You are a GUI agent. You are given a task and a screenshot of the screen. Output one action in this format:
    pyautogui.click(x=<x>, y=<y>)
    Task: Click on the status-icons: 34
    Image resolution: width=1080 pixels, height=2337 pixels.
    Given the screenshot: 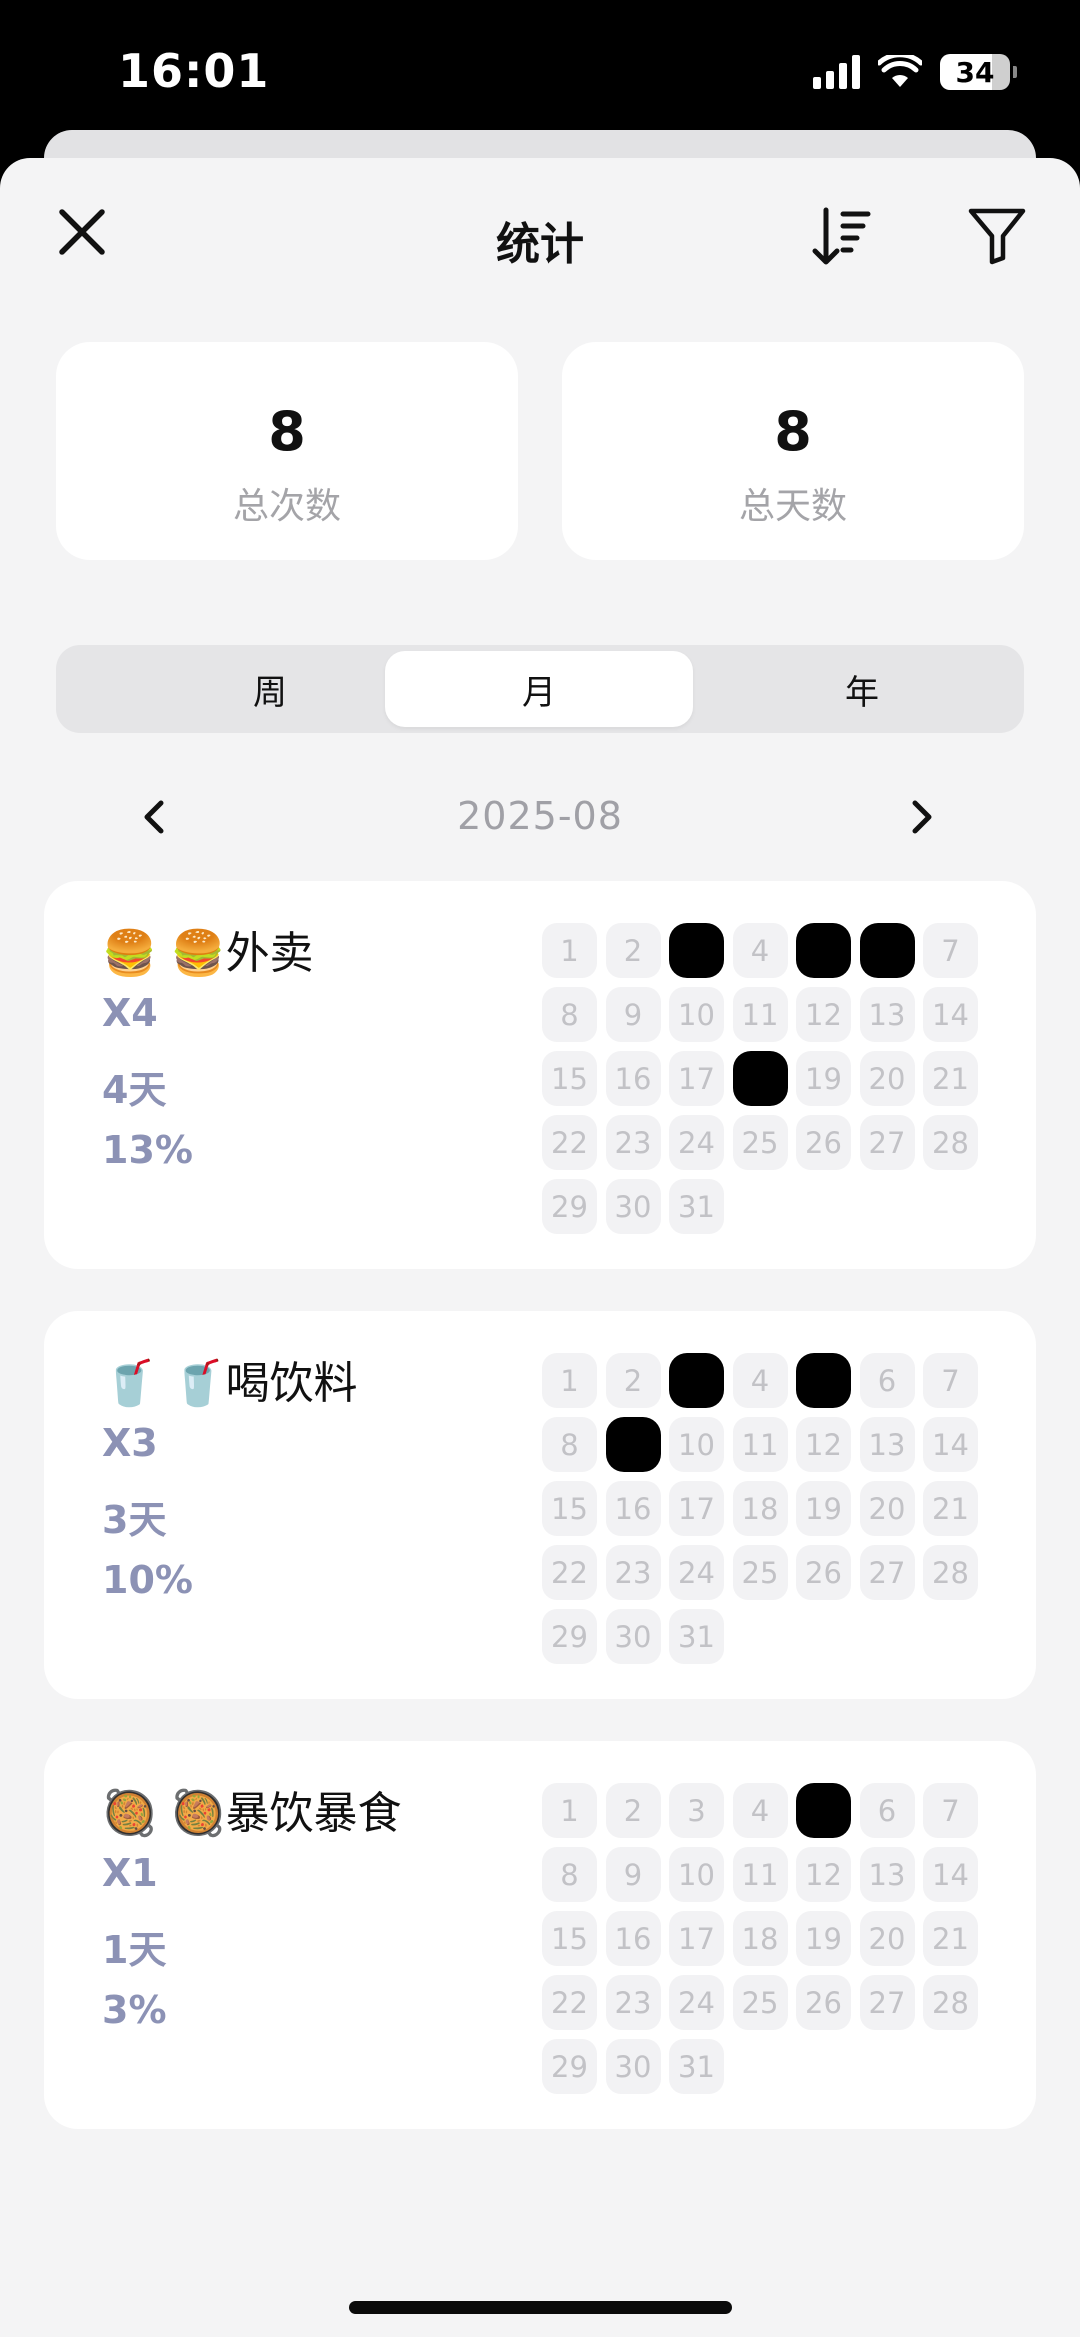 What is the action you would take?
    pyautogui.click(x=915, y=72)
    